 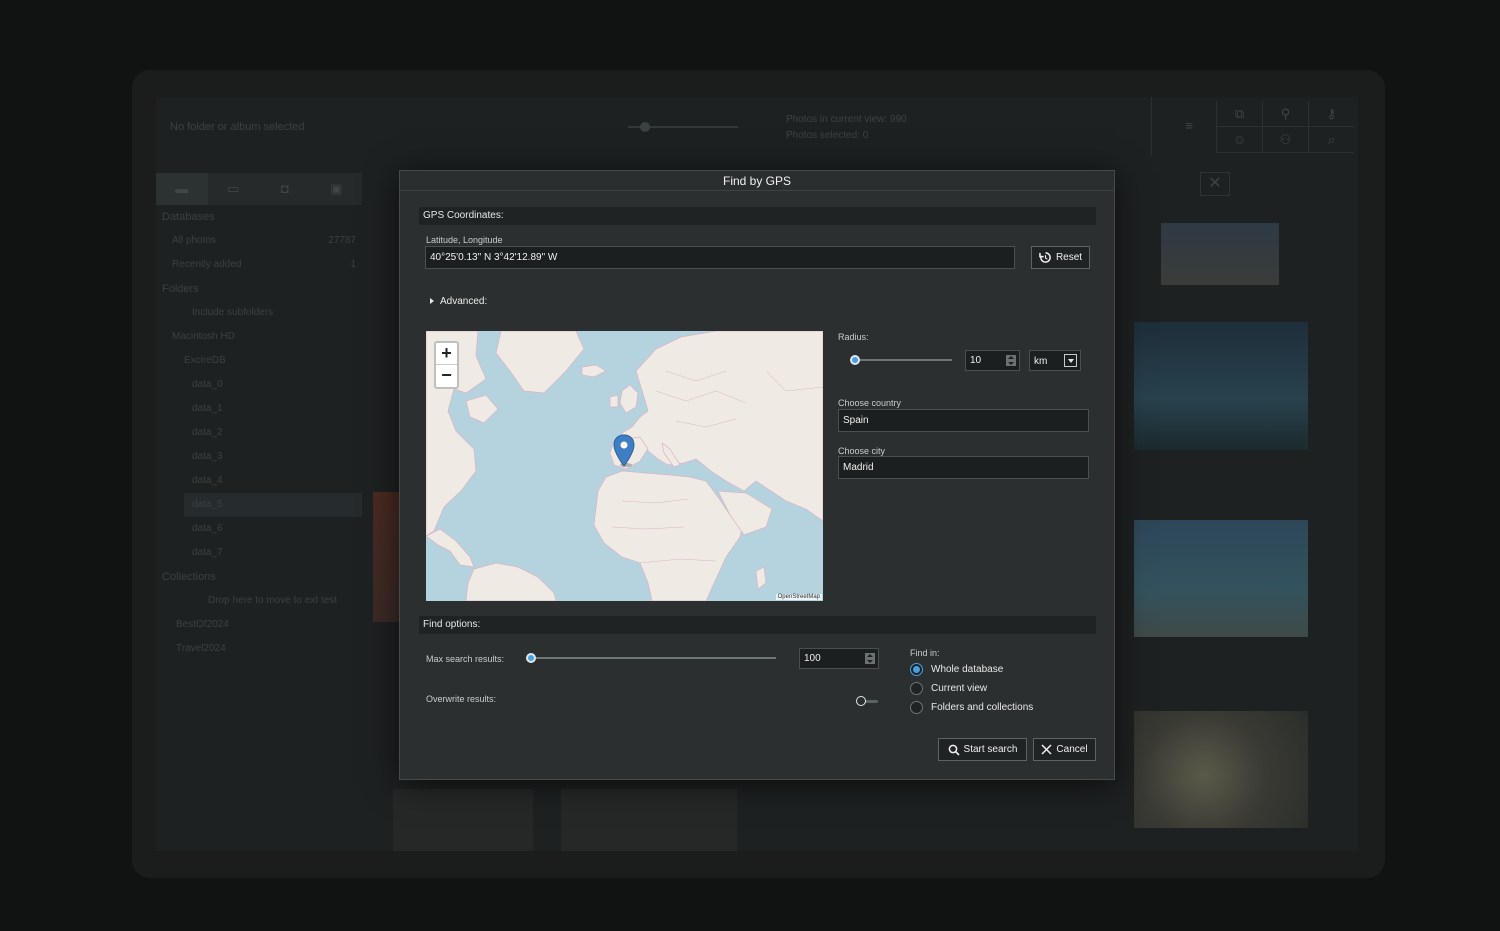 What do you see at coordinates (272, 600) in the screenshot?
I see `drop-hint: Drop here to move to ext test` at bounding box center [272, 600].